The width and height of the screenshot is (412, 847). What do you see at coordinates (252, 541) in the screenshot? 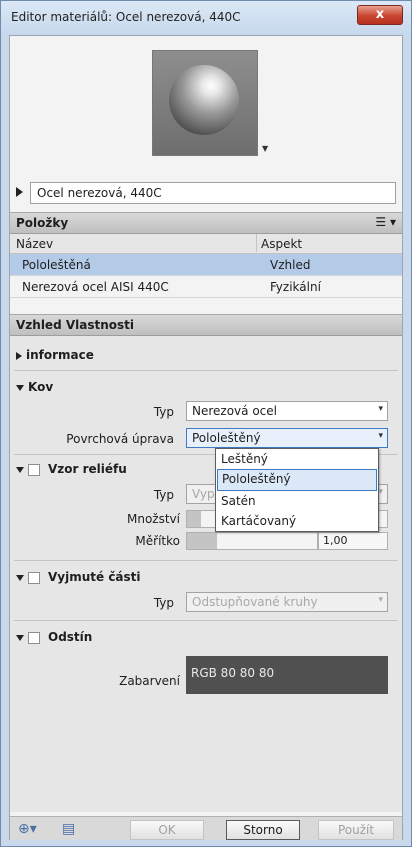
I see `relief-scale-slider` at bounding box center [252, 541].